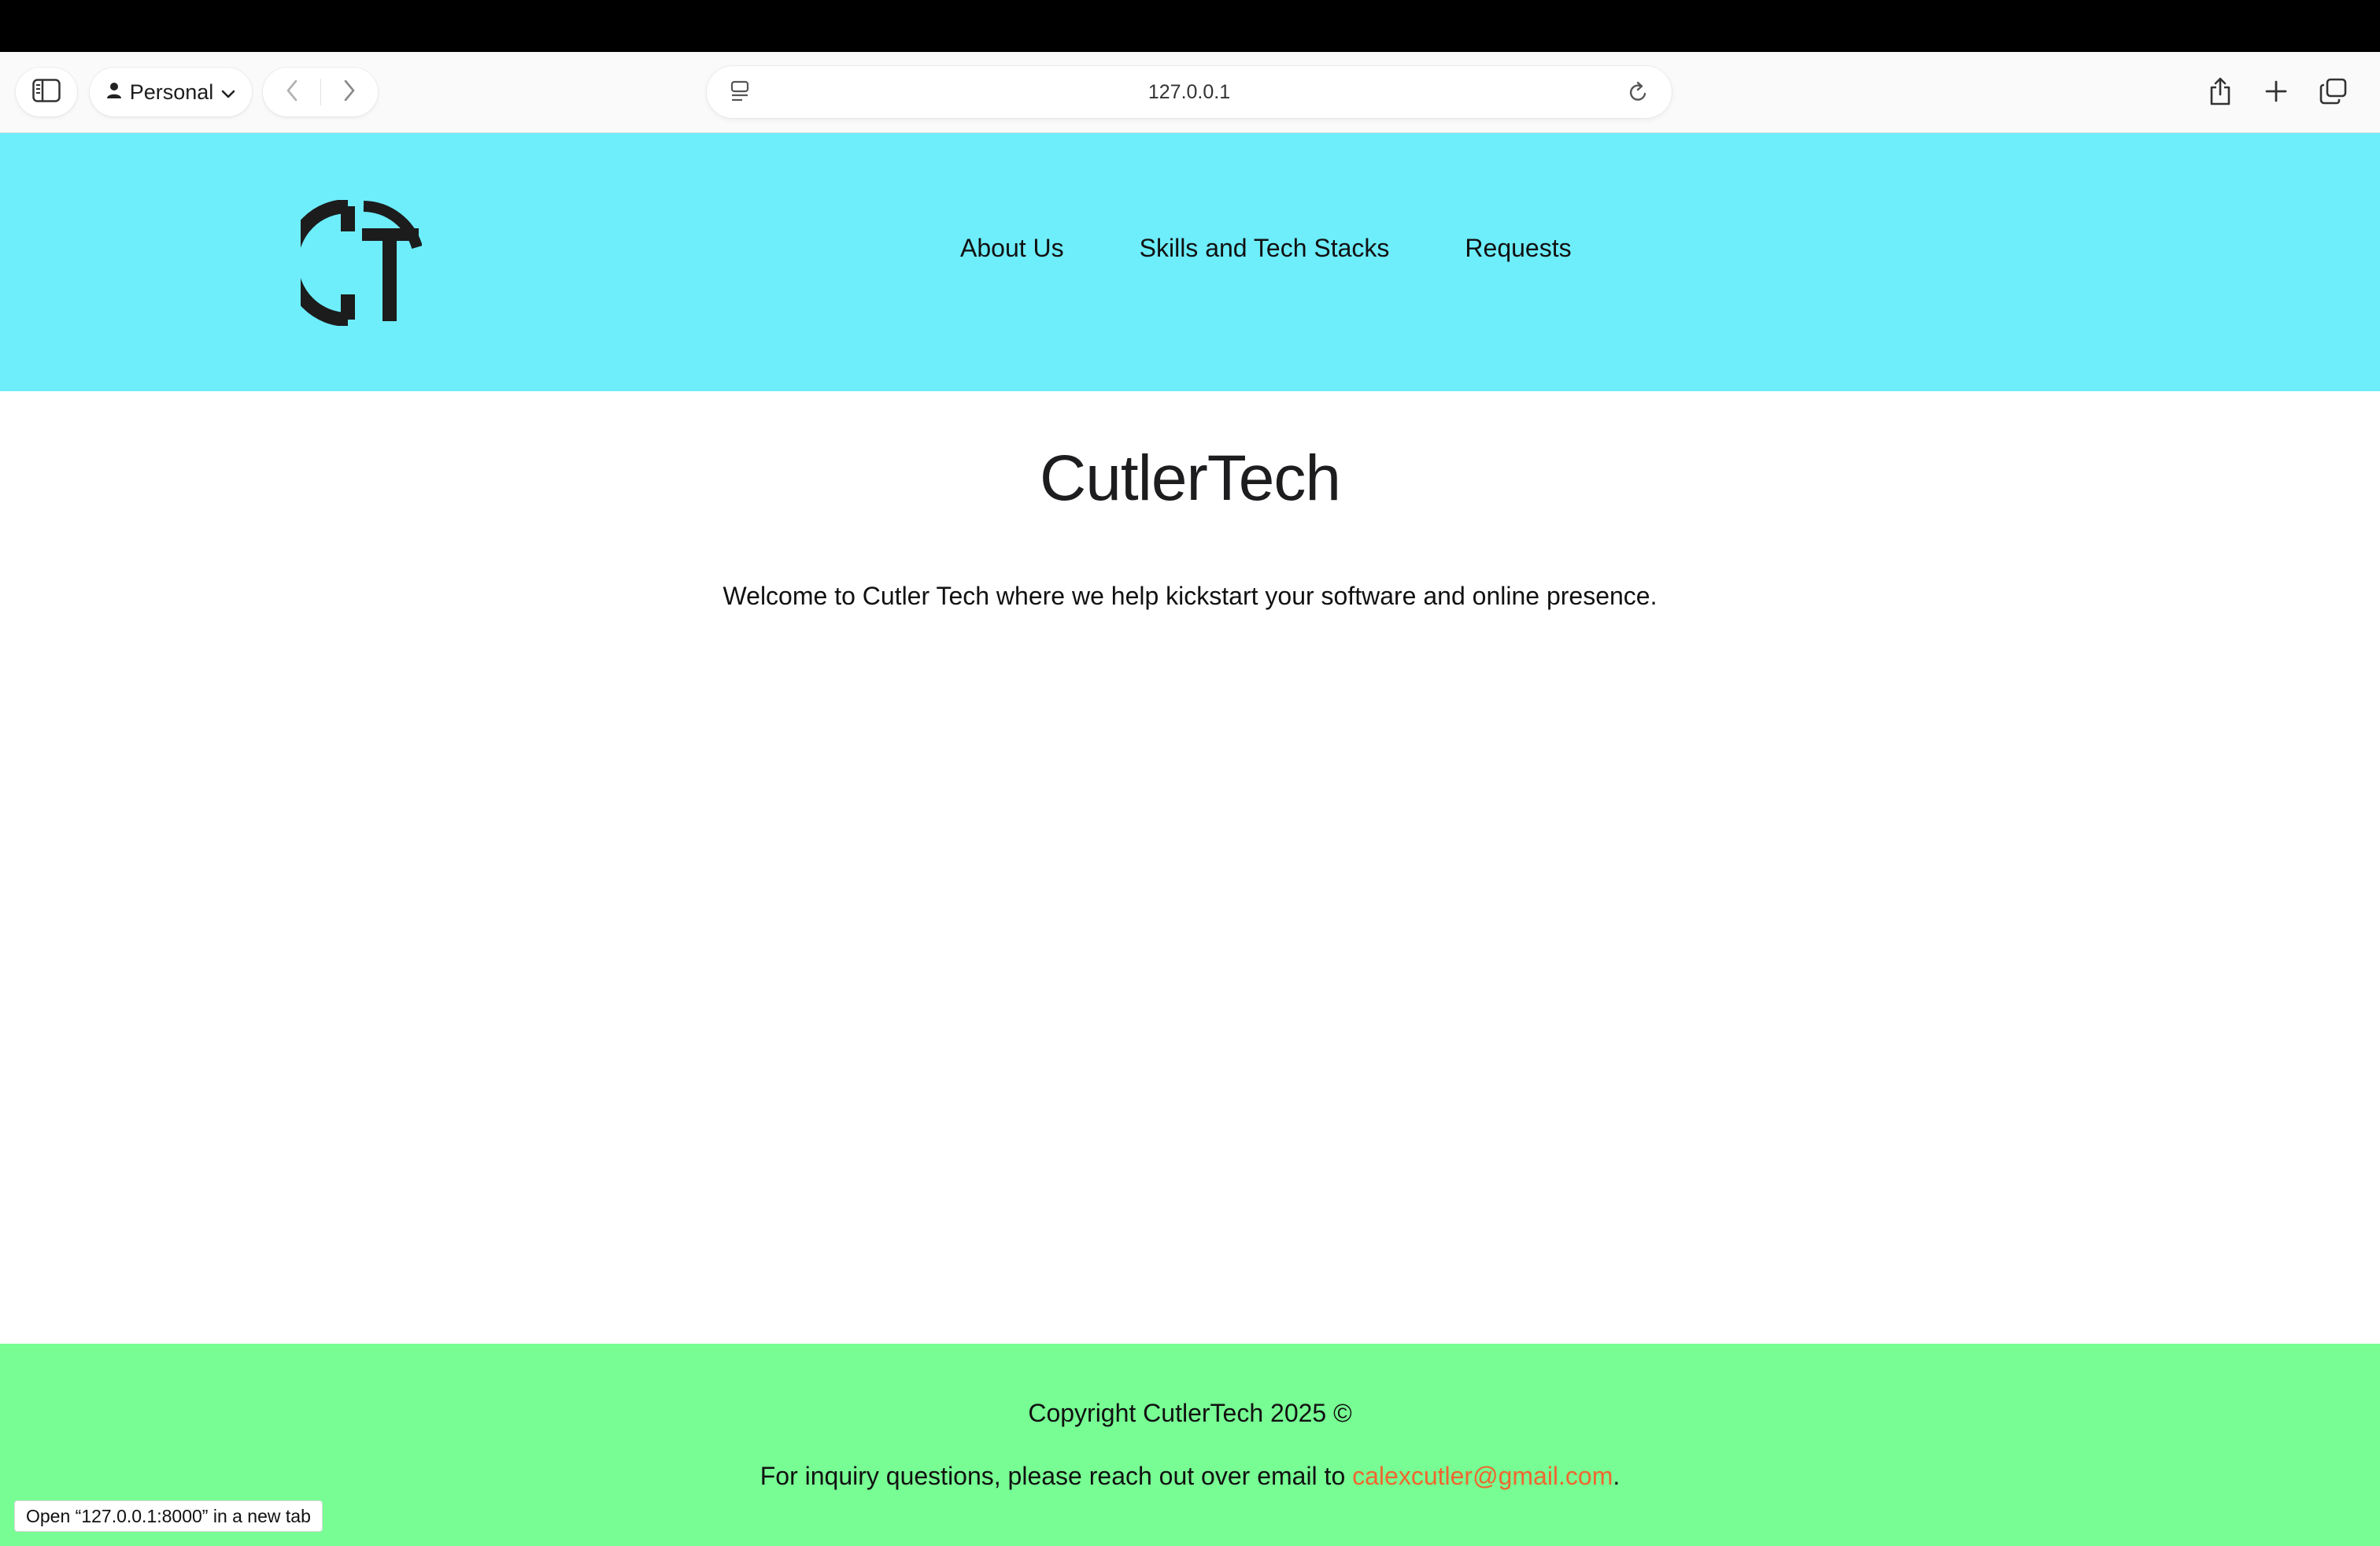  Describe the element at coordinates (1190, 478) in the screenshot. I see `page-title: CutlerTech` at that location.